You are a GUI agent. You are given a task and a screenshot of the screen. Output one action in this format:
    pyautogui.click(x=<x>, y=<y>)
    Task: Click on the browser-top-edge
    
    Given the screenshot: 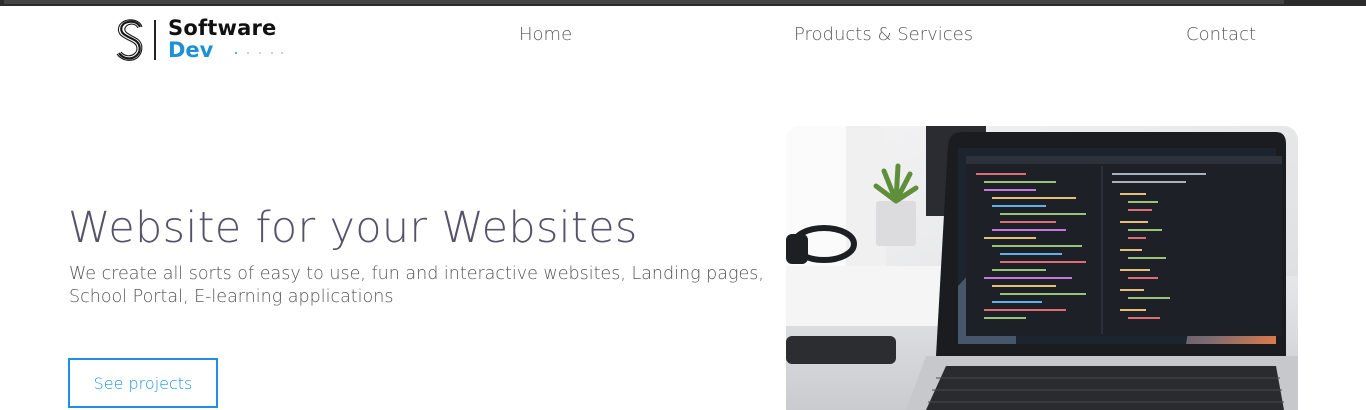 What is the action you would take?
    pyautogui.click(x=683, y=3)
    